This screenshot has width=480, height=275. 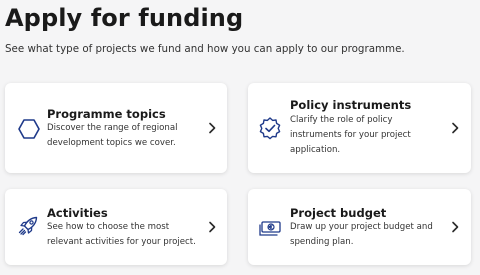 What do you see at coordinates (338, 213) in the screenshot?
I see `card-title: Project budget` at bounding box center [338, 213].